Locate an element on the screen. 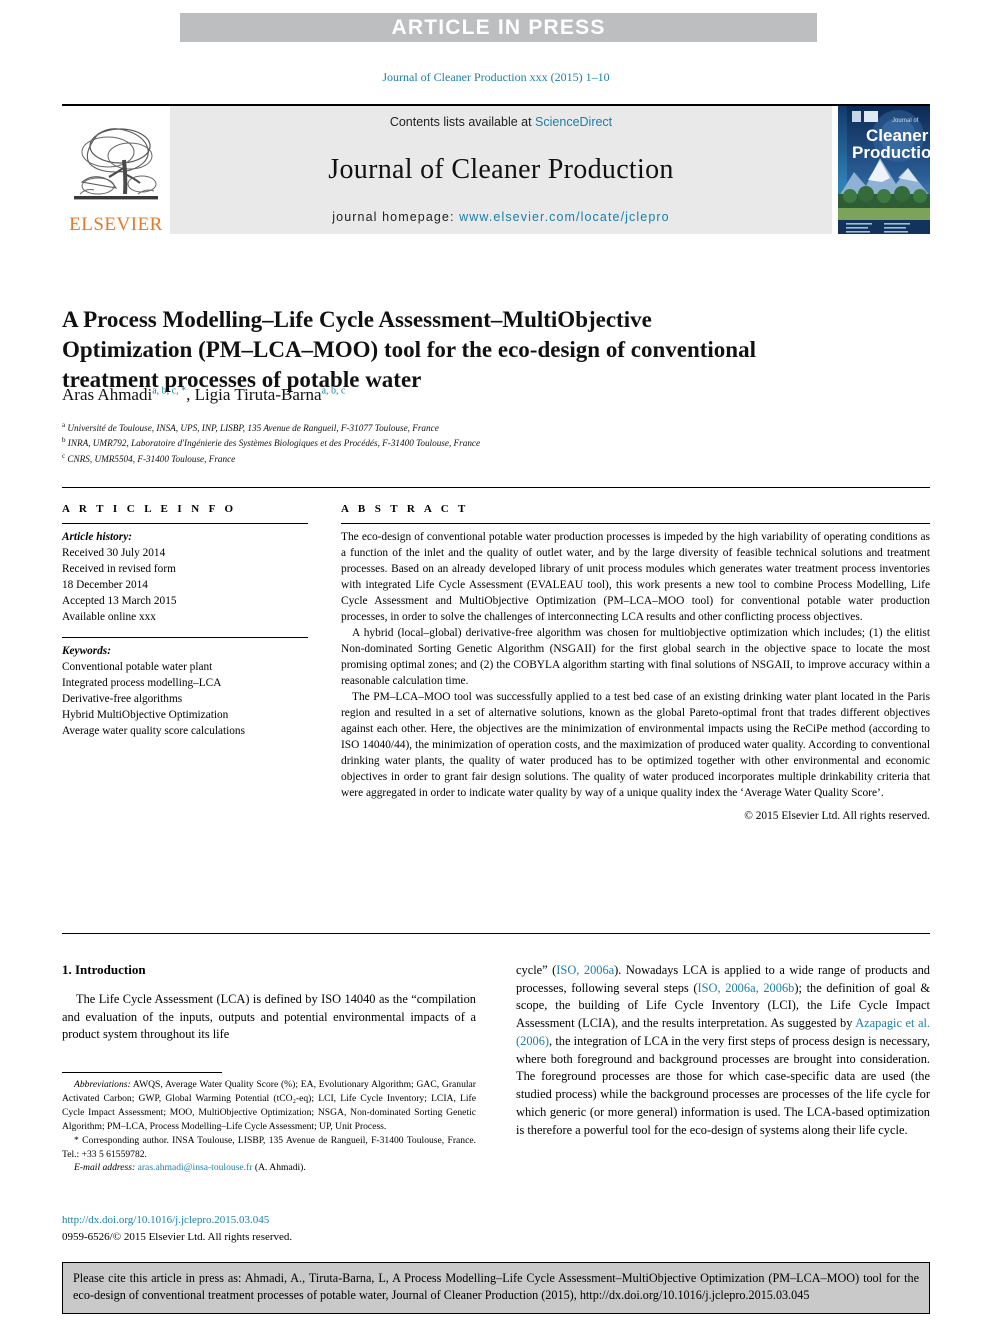  keyword-item: Conventional potable water plant is located at coordinates (137, 667).